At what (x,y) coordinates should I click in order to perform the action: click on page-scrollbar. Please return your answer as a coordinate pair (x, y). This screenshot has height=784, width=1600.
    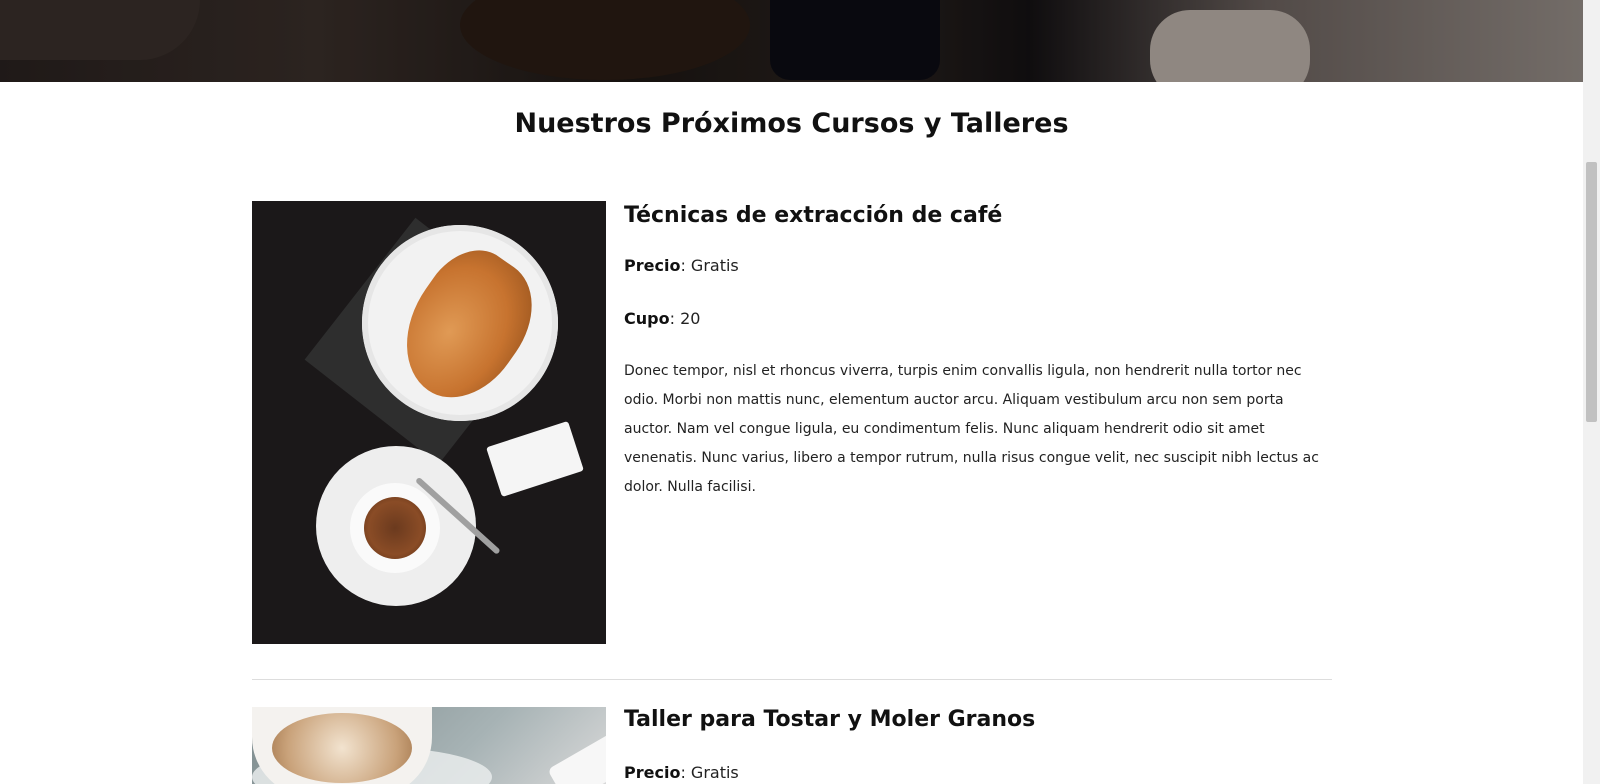
    Looking at the image, I should click on (1591, 392).